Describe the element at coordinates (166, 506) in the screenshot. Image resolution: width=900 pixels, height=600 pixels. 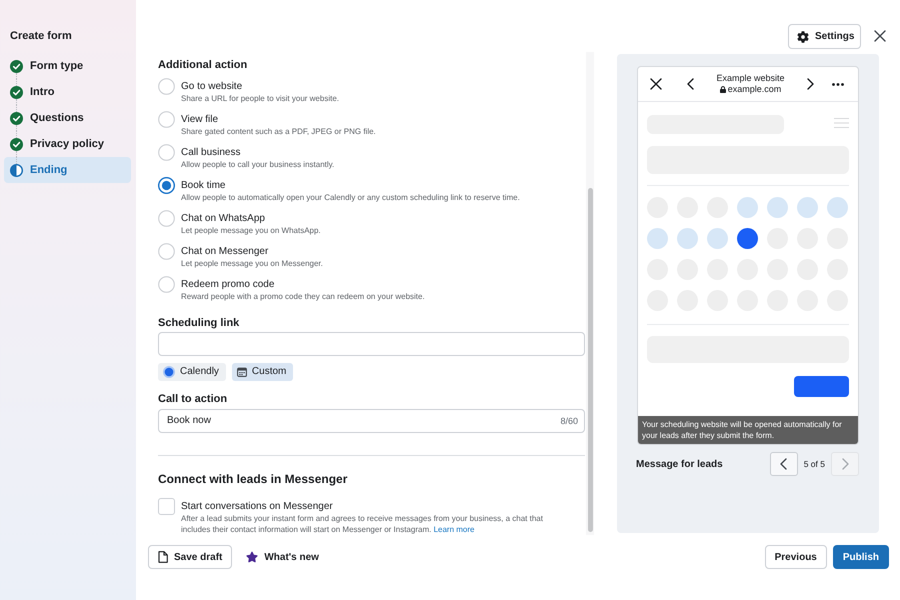
I see `checkbox` at that location.